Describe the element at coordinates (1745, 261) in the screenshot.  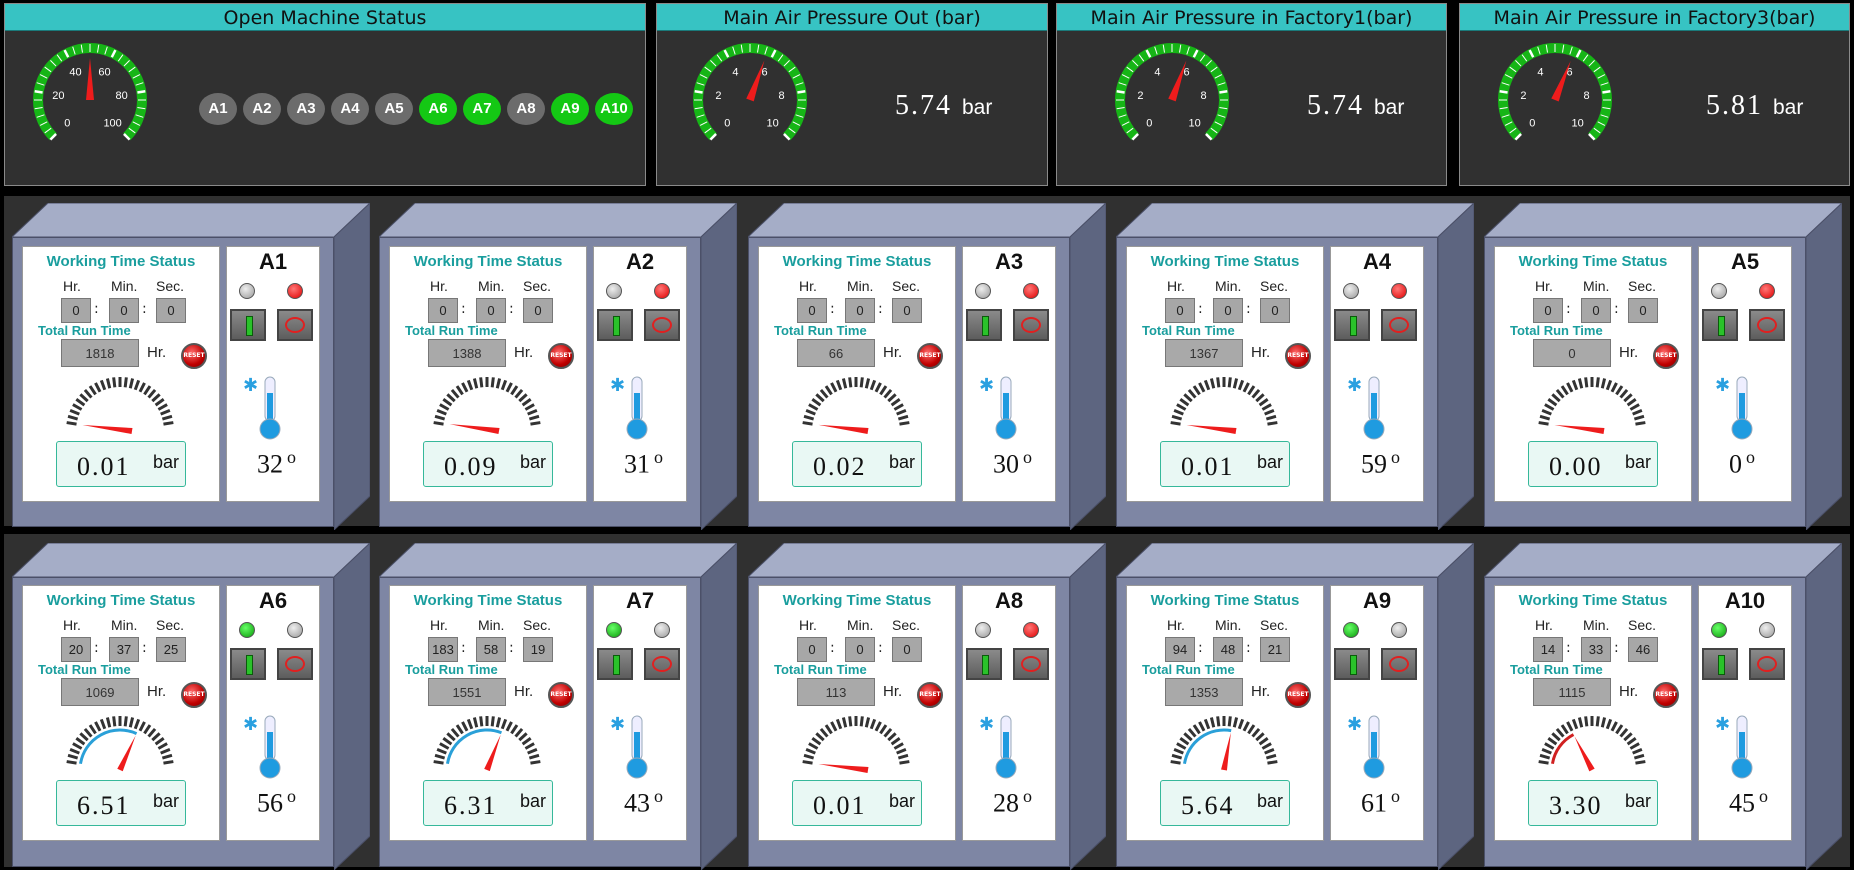
I see `machine-name: A5` at that location.